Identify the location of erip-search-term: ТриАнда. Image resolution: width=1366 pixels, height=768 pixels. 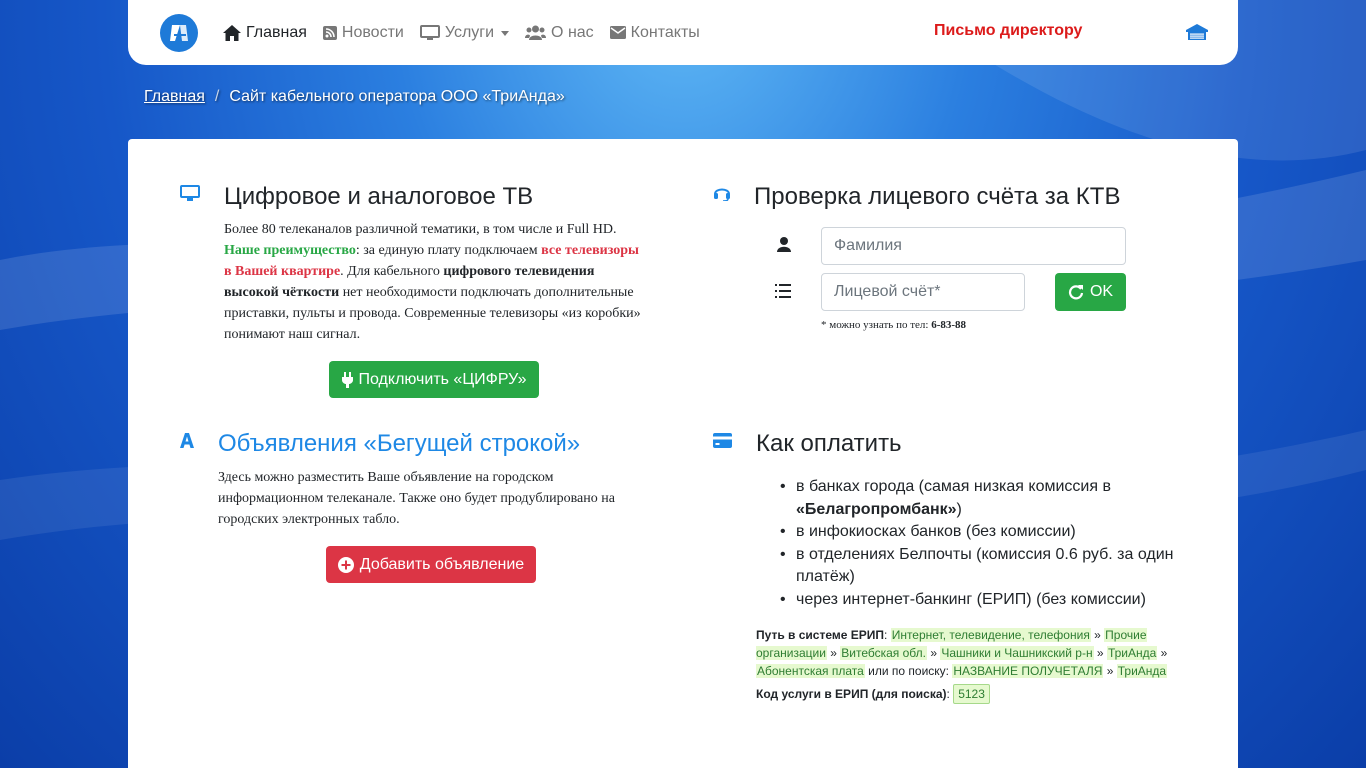
(1142, 671).